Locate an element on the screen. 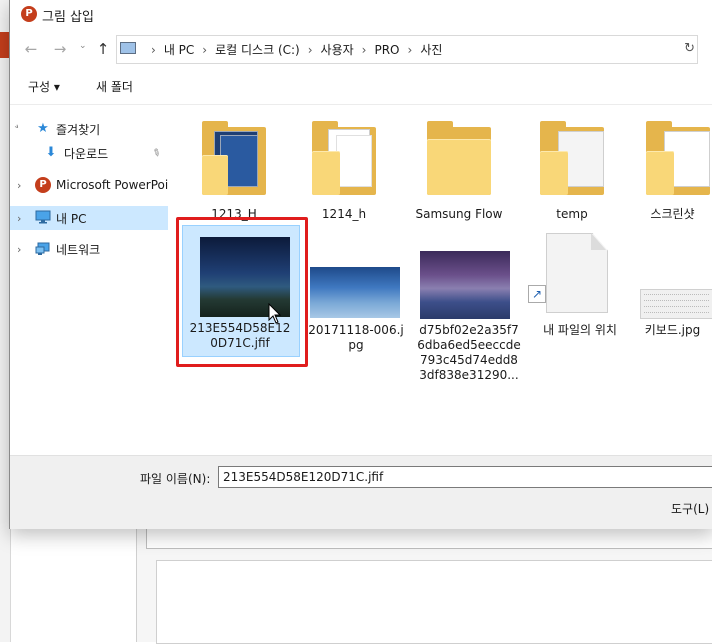 The image size is (712, 644). breadcrumb: › 내 PC › 로컬 디스크 (C:) › 사용자 › PRO › 사진 is located at coordinates (292, 49).